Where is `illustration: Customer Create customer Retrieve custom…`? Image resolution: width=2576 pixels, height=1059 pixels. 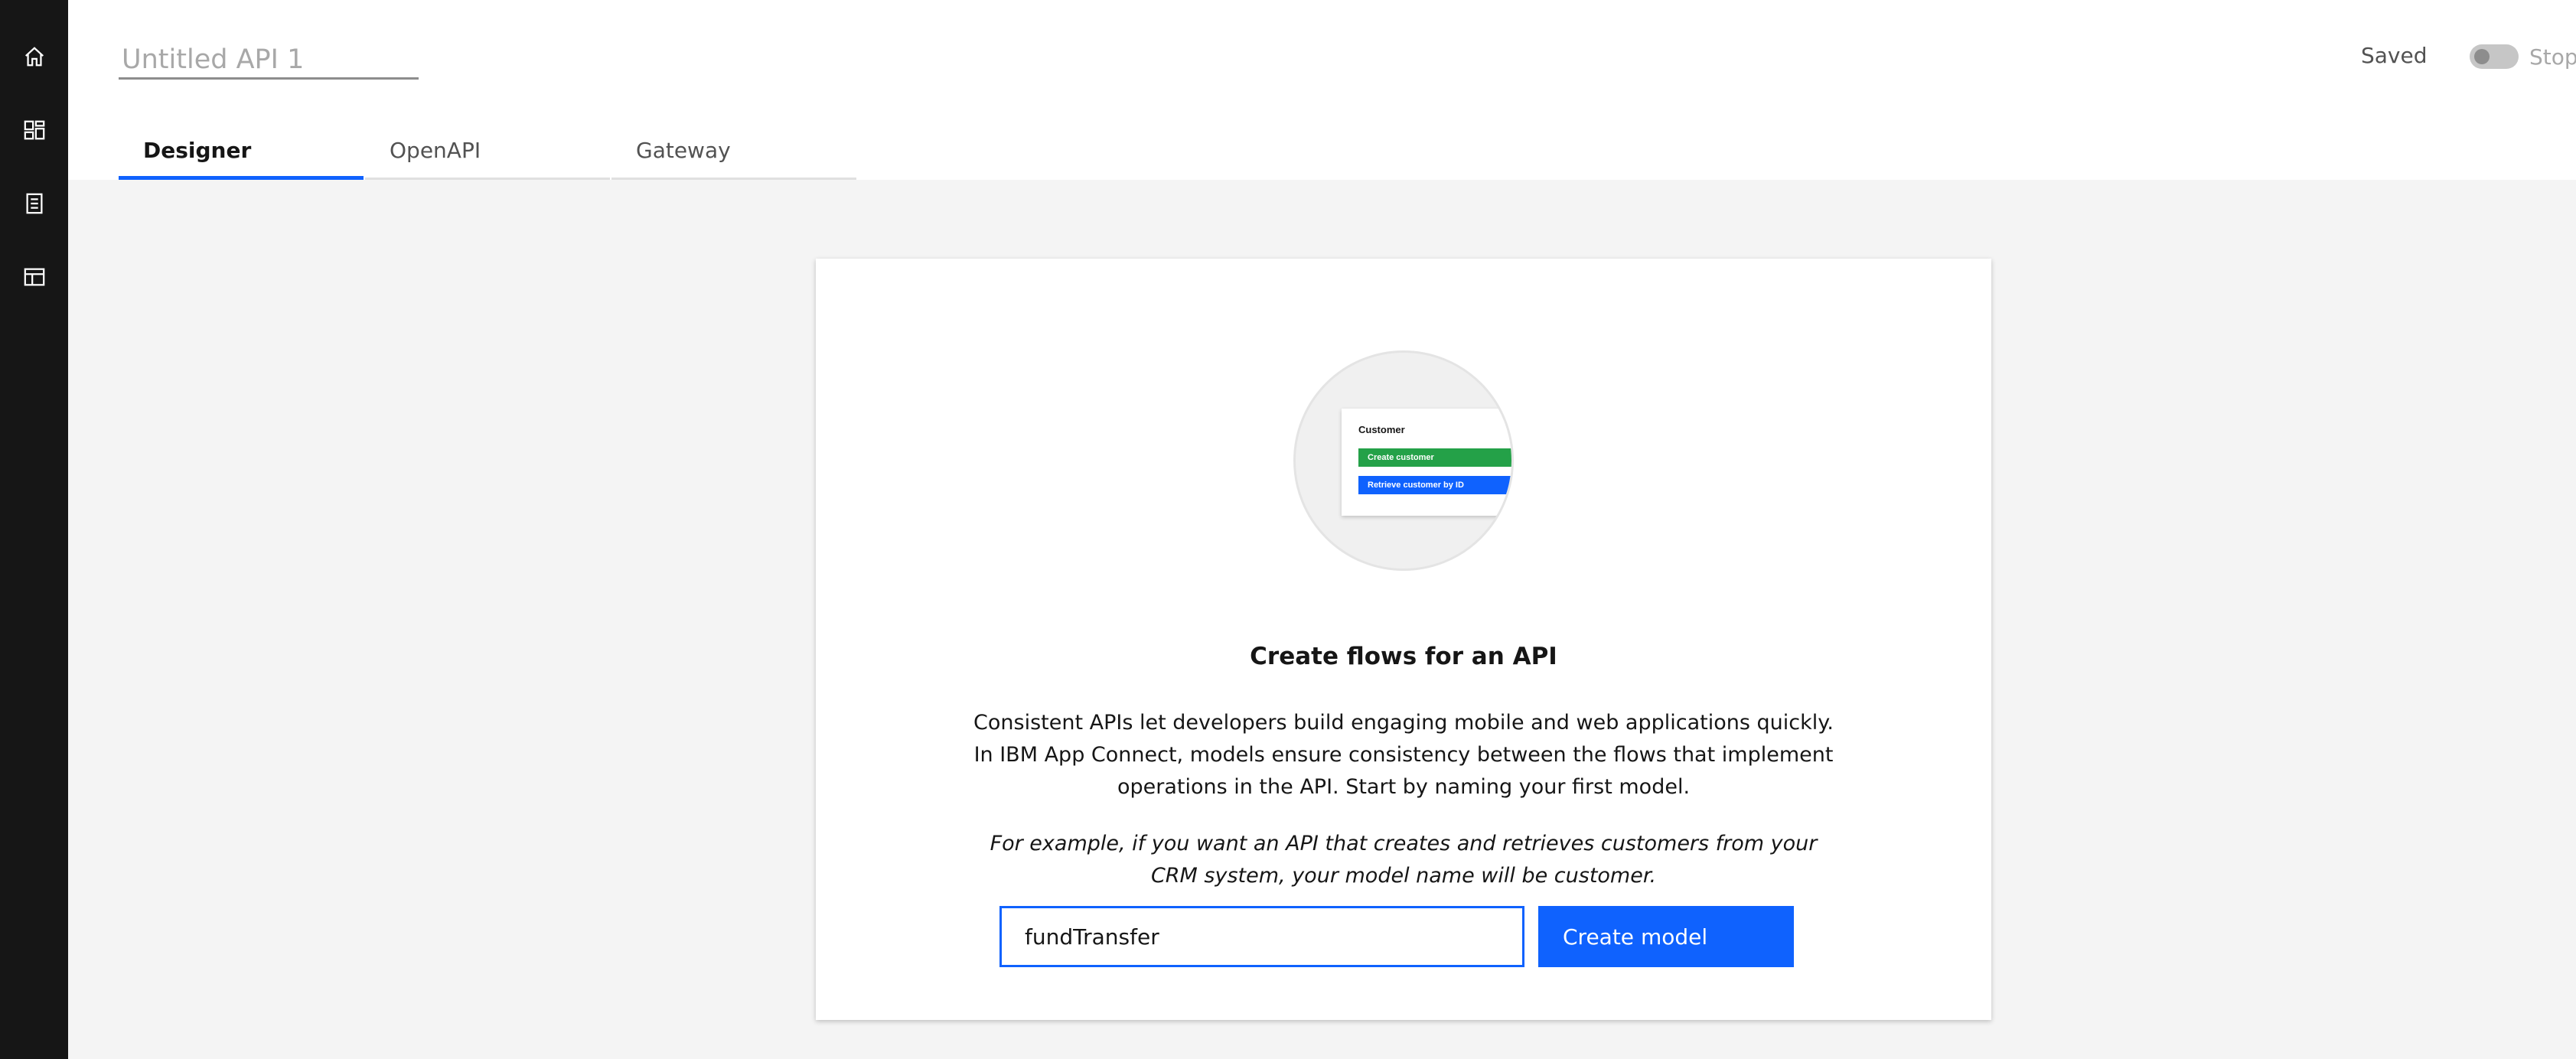 illustration: Customer Create customer Retrieve custom… is located at coordinates (1404, 460).